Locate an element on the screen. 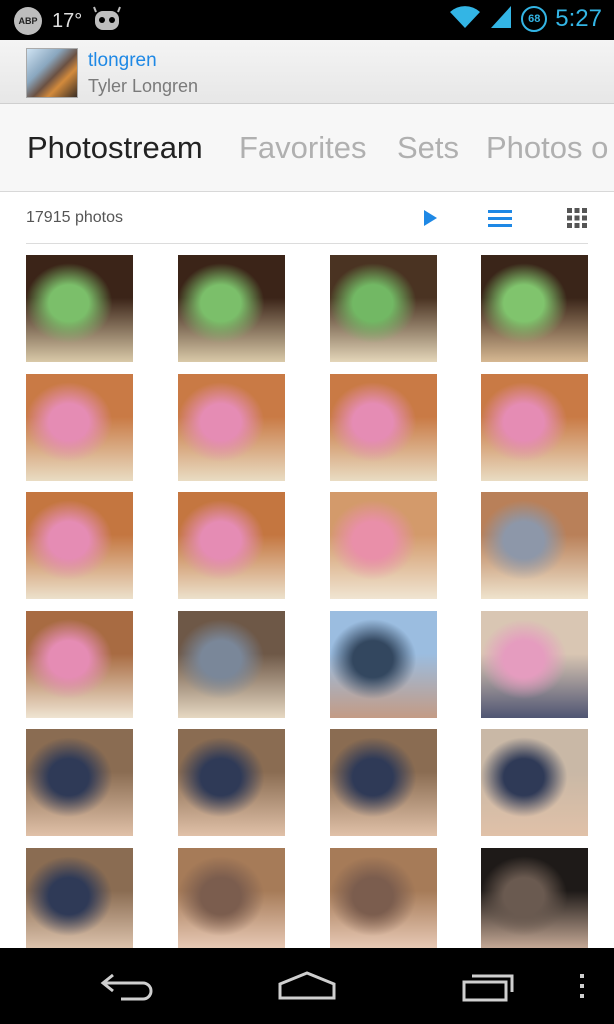 Image resolution: width=614 pixels, height=1024 pixels. back-button is located at coordinates (128, 986).